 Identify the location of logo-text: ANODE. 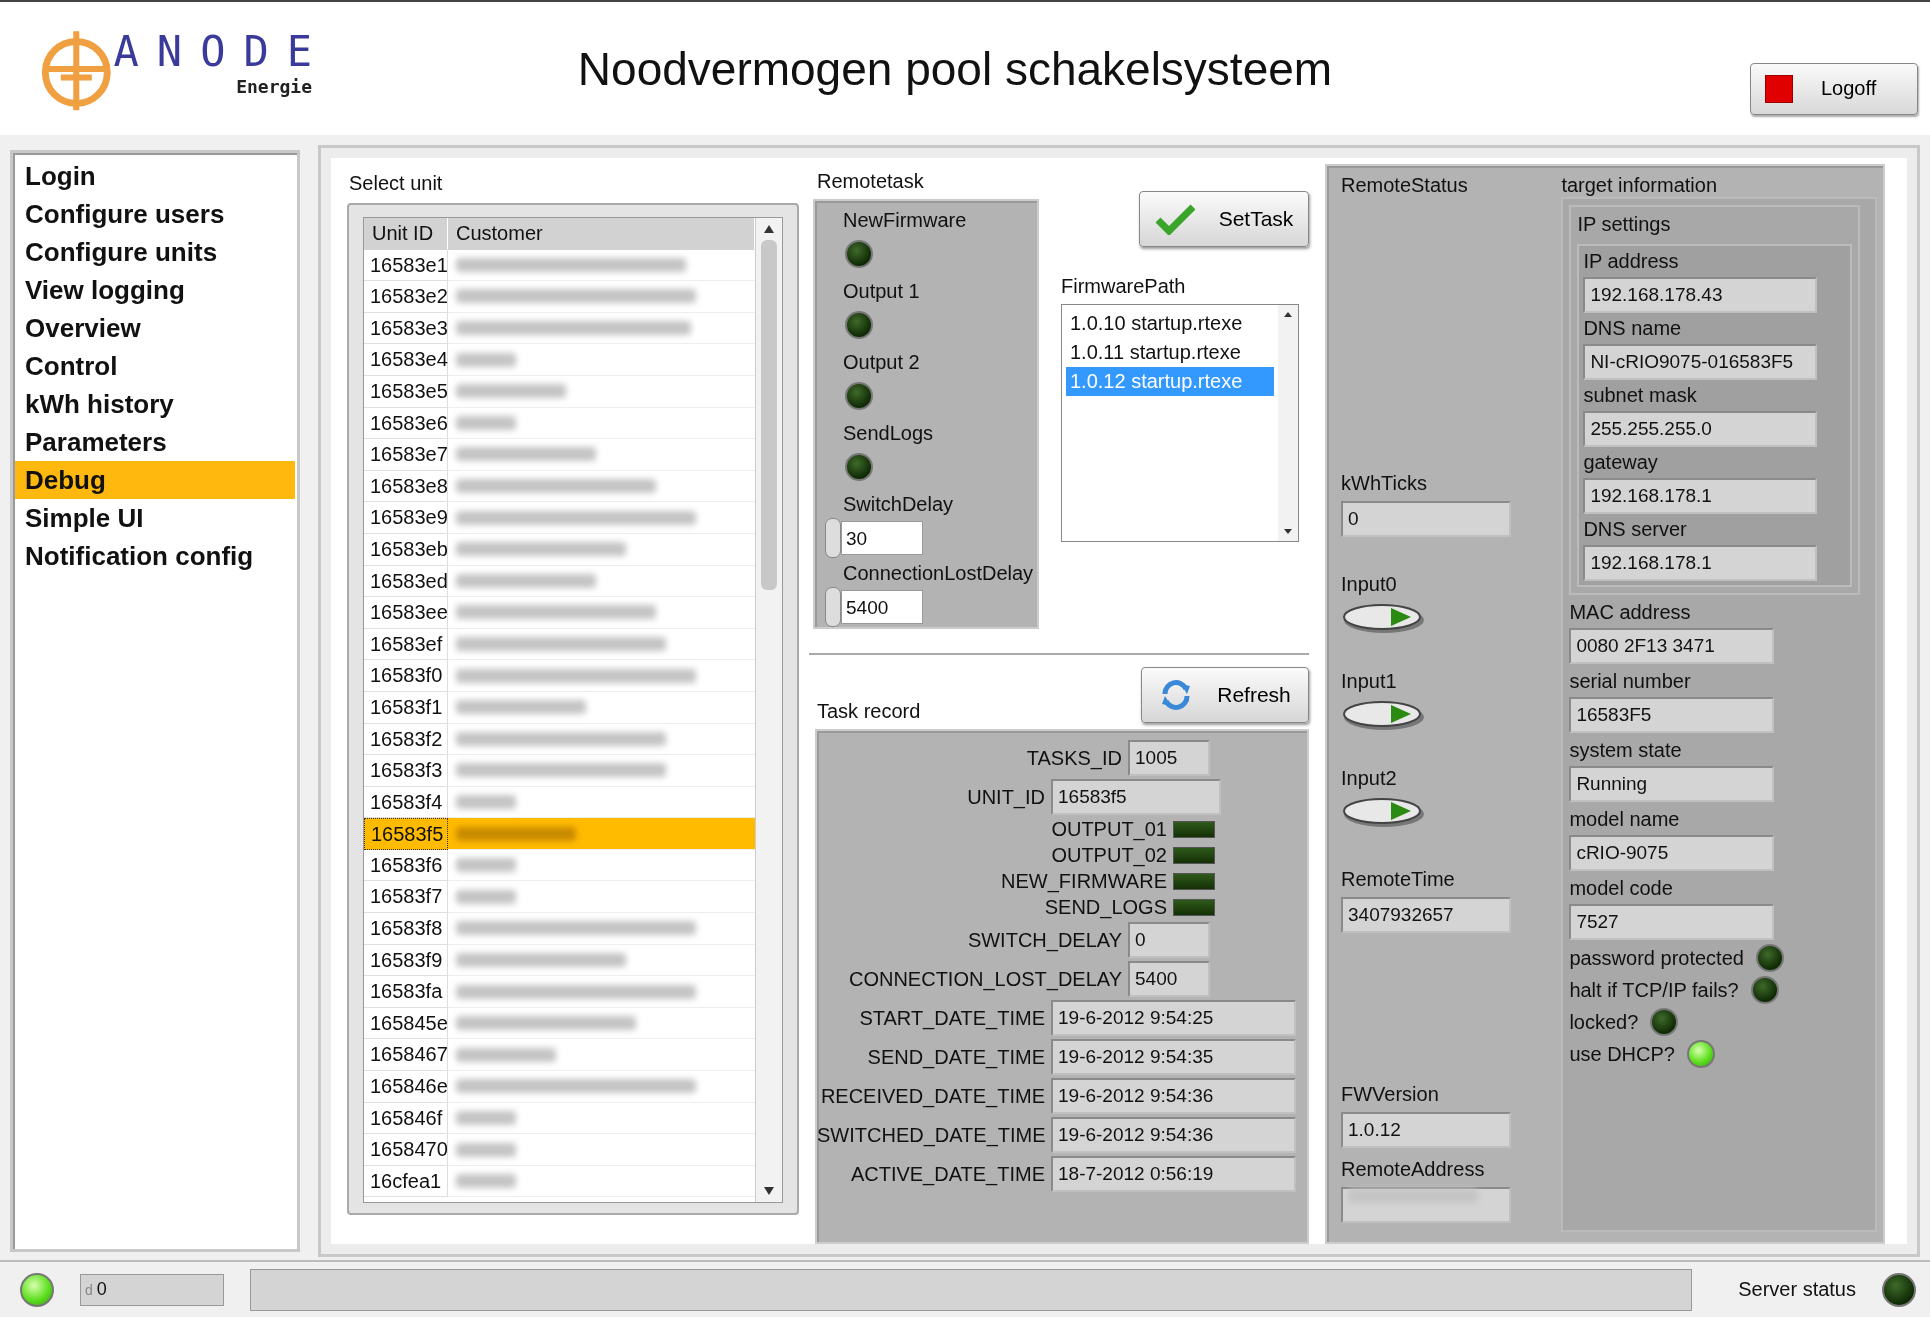
(221, 51).